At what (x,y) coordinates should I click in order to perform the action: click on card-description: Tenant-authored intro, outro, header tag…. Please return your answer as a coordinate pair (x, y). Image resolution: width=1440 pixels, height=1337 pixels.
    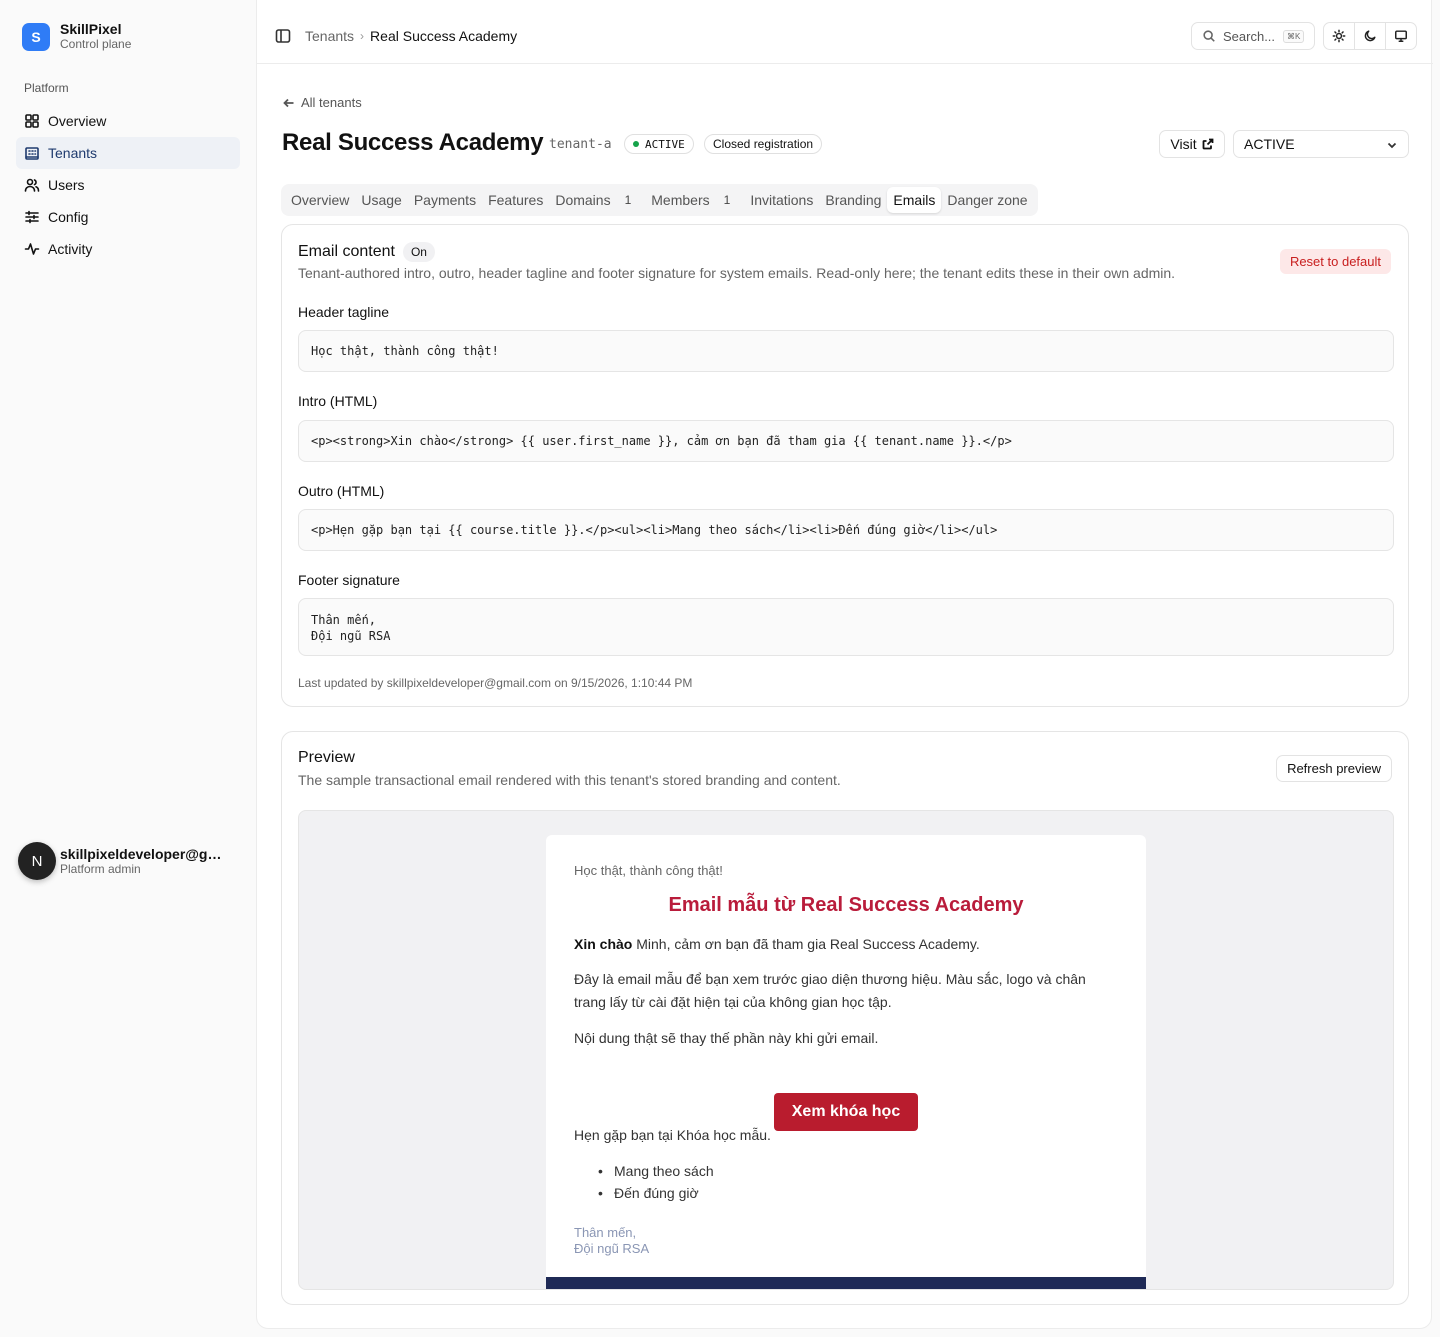
    Looking at the image, I should click on (737, 273).